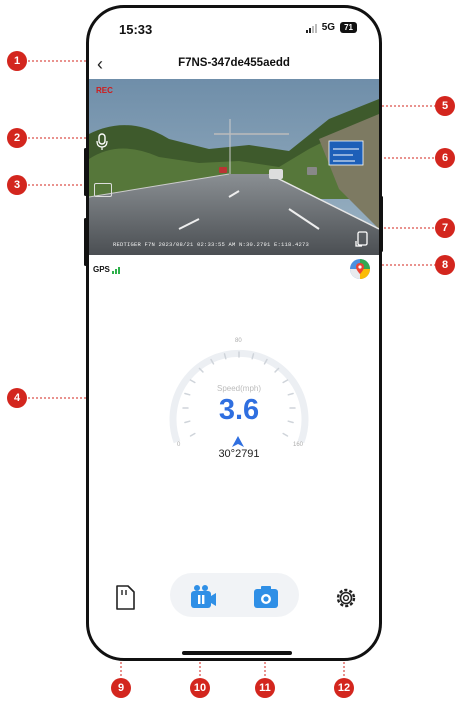  I want to click on callout-badge-10: 10, so click(200, 688).